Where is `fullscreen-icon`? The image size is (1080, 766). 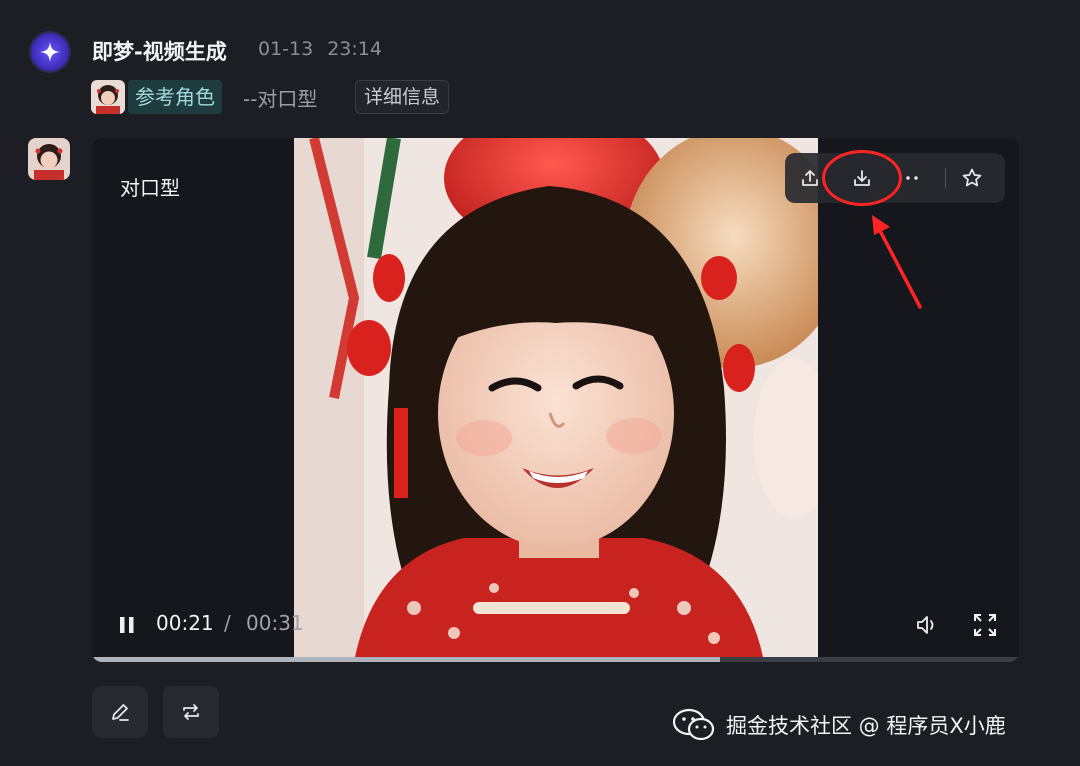
fullscreen-icon is located at coordinates (985, 625).